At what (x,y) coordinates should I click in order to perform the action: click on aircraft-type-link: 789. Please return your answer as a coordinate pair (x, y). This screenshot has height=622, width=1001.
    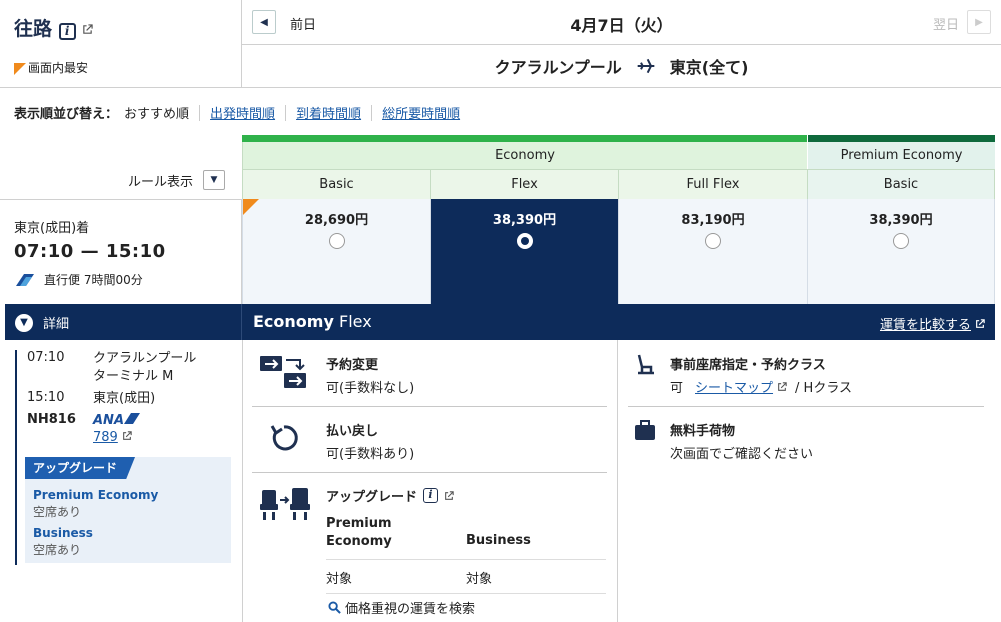
    Looking at the image, I should click on (105, 437).